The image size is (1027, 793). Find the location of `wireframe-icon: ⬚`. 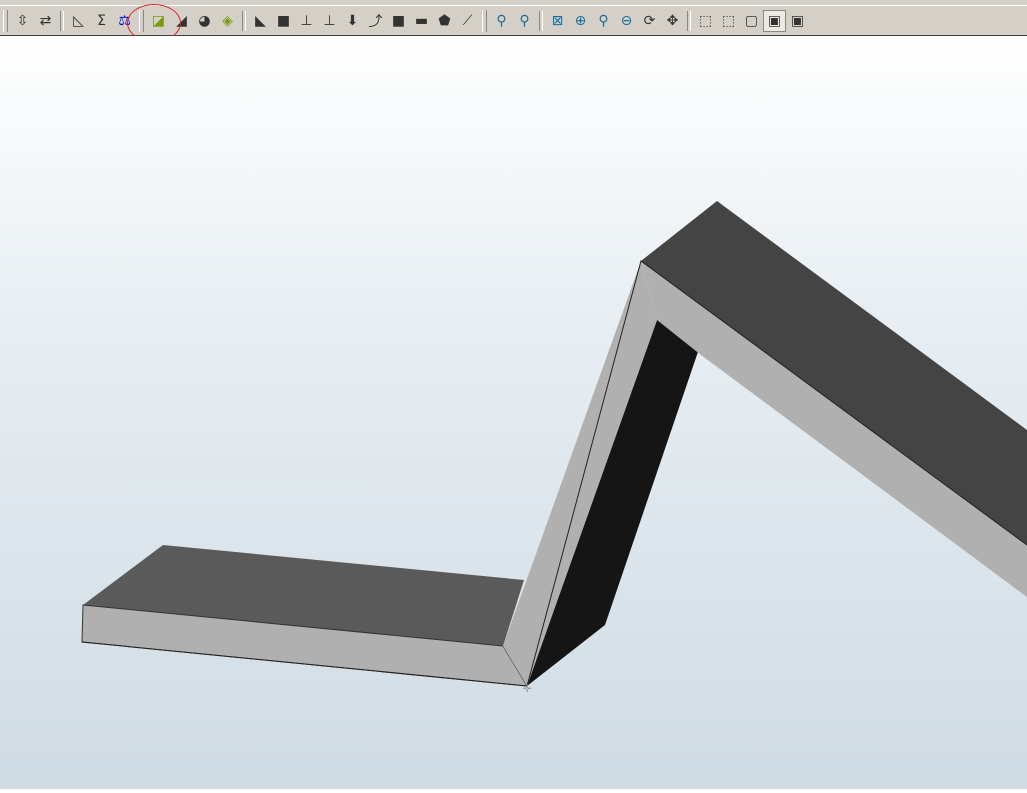

wireframe-icon: ⬚ is located at coordinates (705, 21).